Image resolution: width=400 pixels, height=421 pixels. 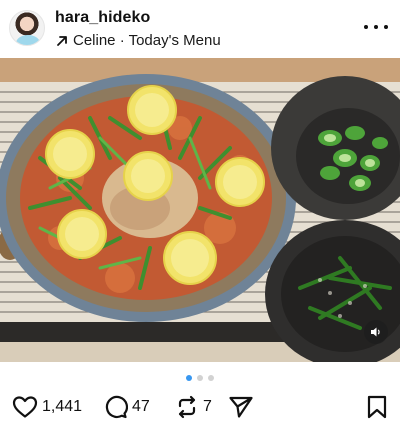 I want to click on like-count: 1,441, so click(x=62, y=406).